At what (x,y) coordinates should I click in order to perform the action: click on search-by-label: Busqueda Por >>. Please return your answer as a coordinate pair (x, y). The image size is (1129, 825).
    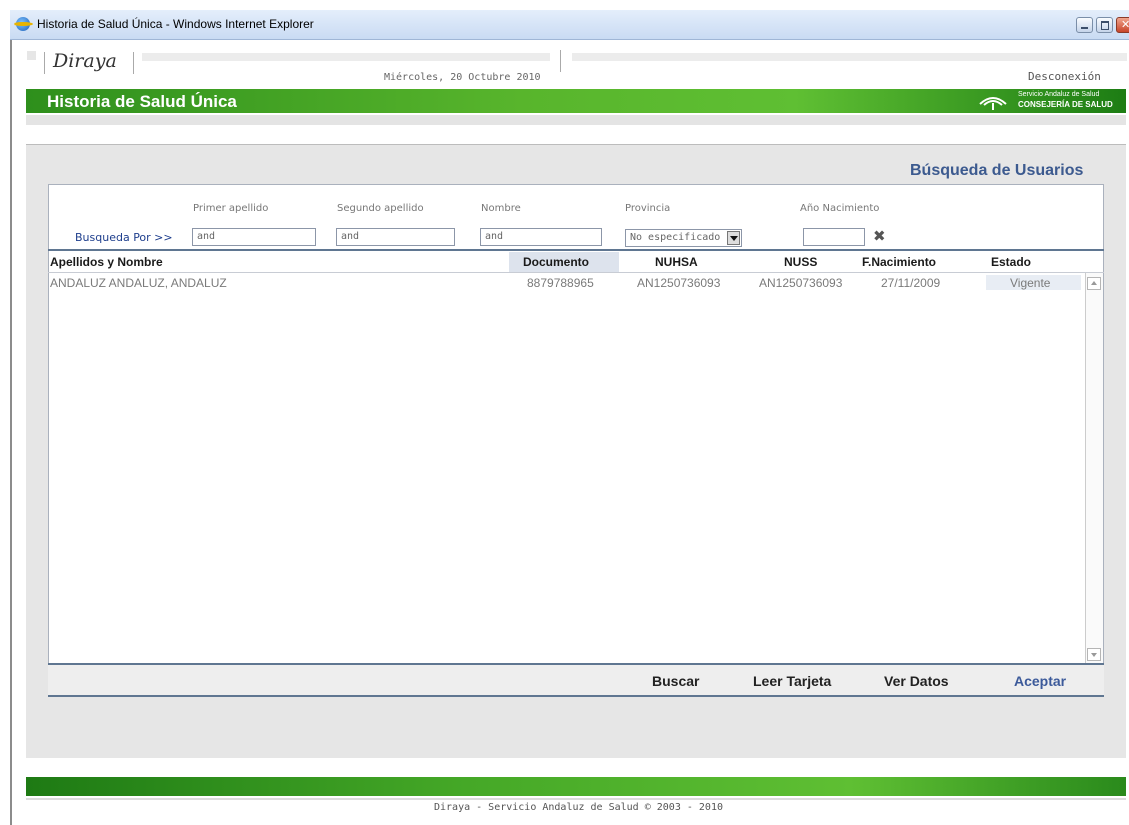
    Looking at the image, I should click on (124, 237).